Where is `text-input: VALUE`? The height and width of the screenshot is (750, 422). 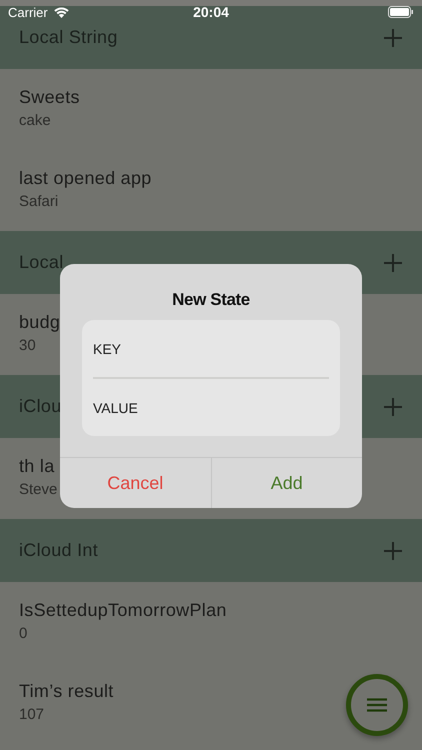
text-input: VALUE is located at coordinates (211, 408).